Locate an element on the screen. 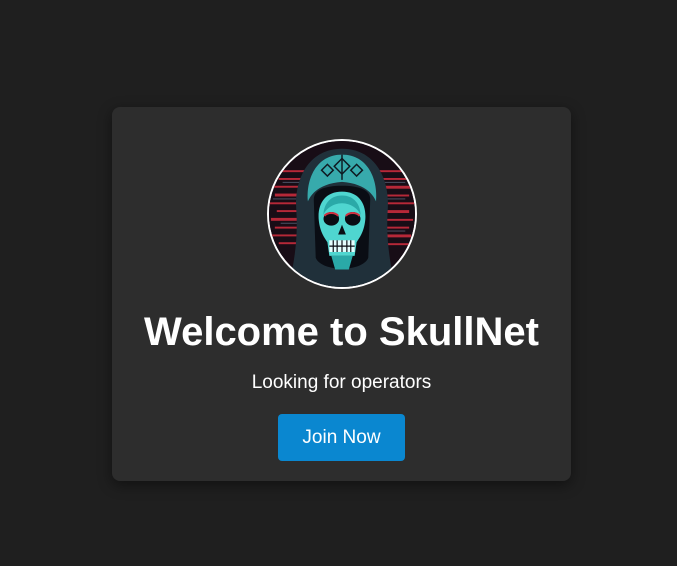 This screenshot has width=677, height=566. skull-avatar is located at coordinates (342, 214).